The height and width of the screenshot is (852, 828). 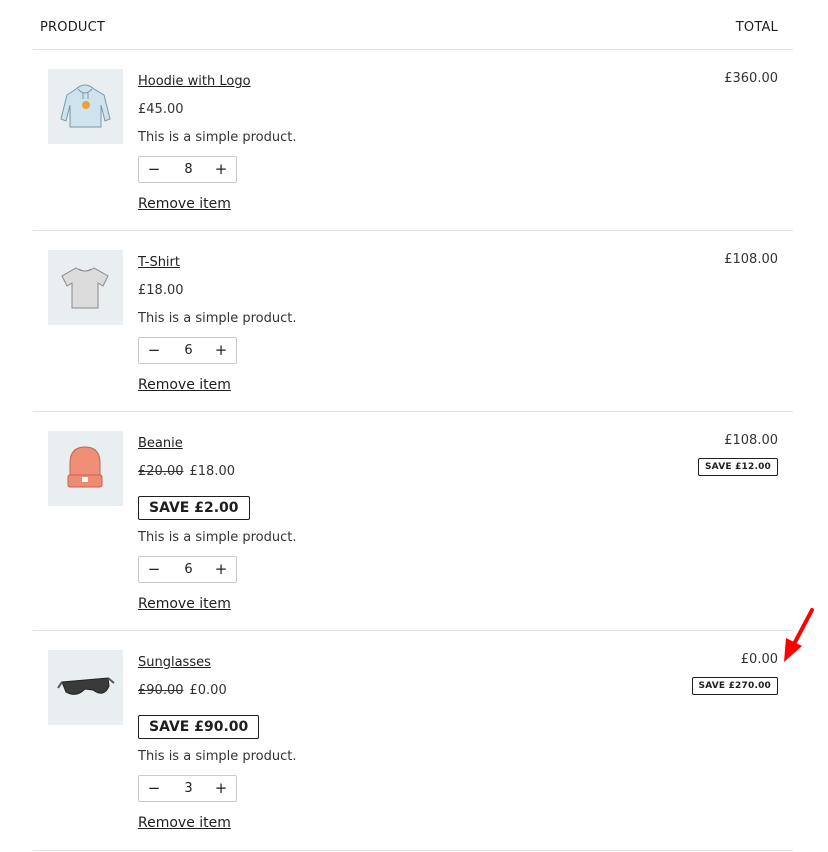 I want to click on product-name-link: Sunglasses, so click(x=174, y=662).